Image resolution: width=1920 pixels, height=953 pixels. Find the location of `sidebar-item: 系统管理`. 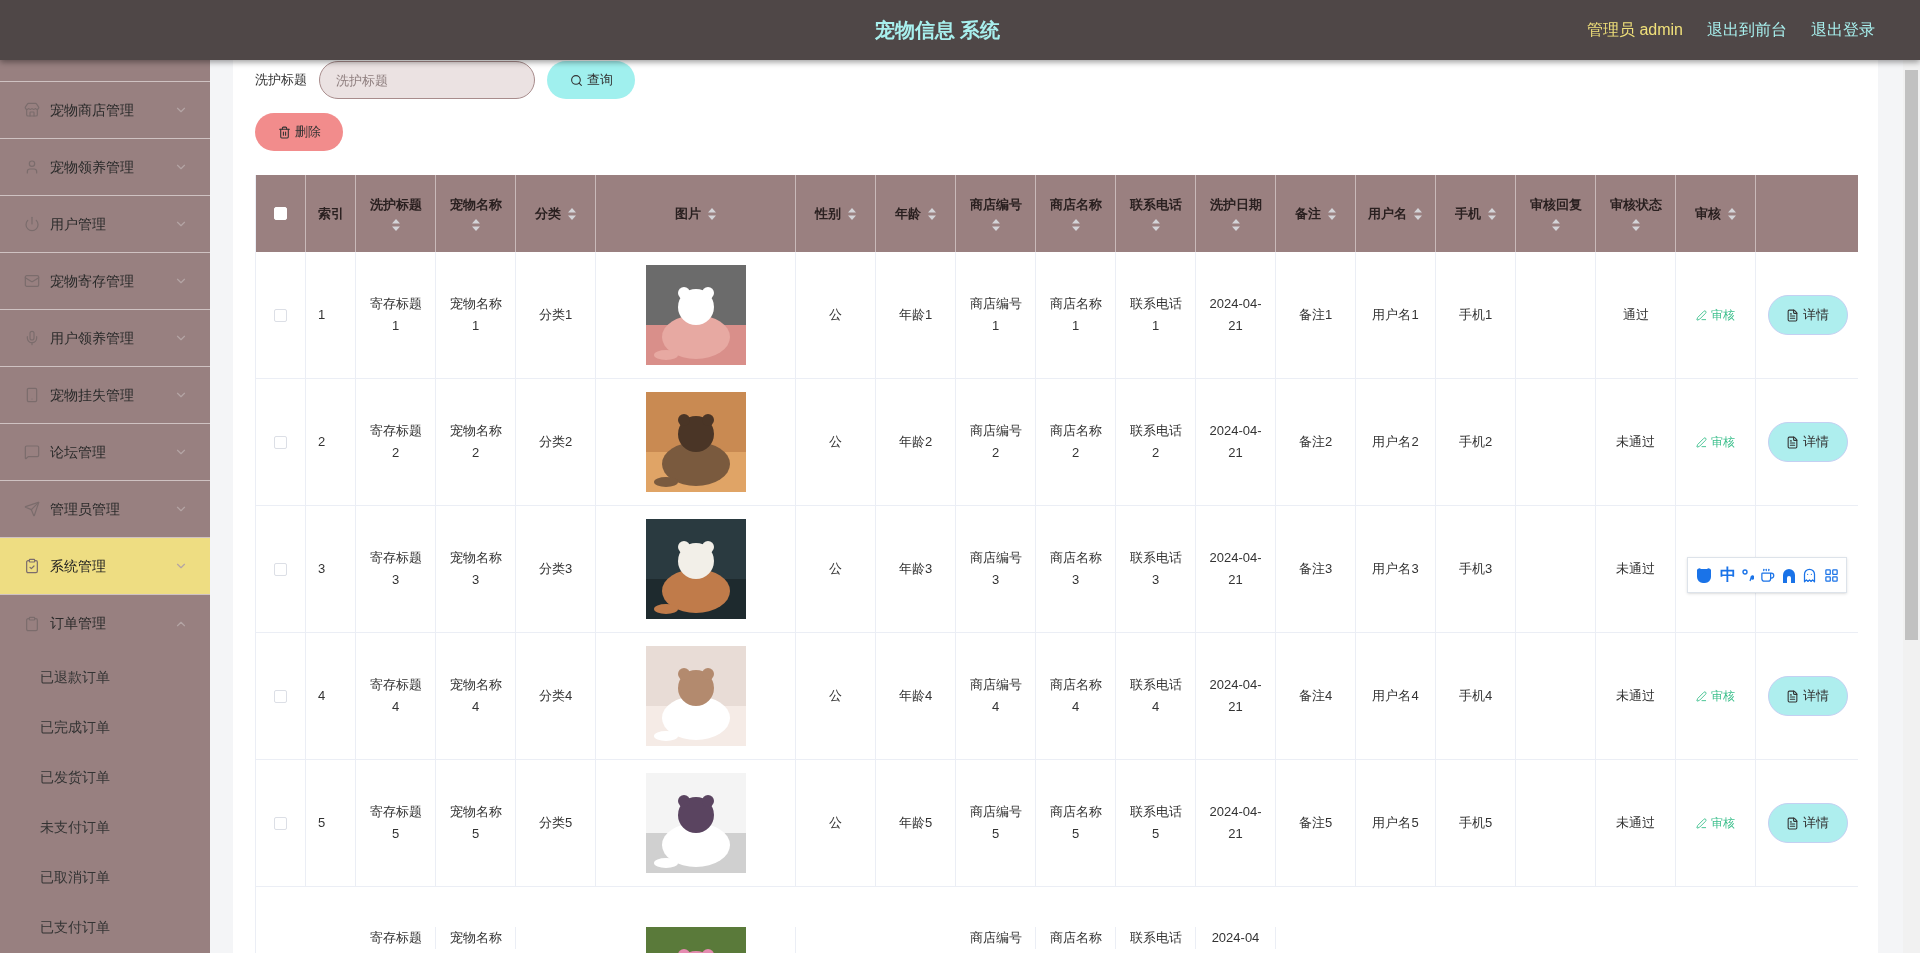

sidebar-item: 系统管理 is located at coordinates (105, 566).